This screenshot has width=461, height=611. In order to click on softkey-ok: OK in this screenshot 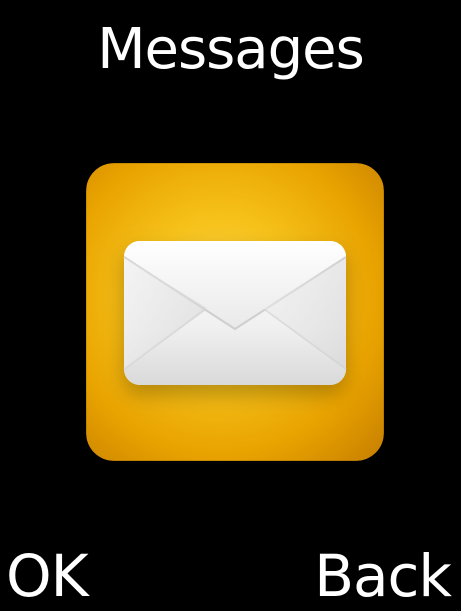, I will do `click(47, 576)`.